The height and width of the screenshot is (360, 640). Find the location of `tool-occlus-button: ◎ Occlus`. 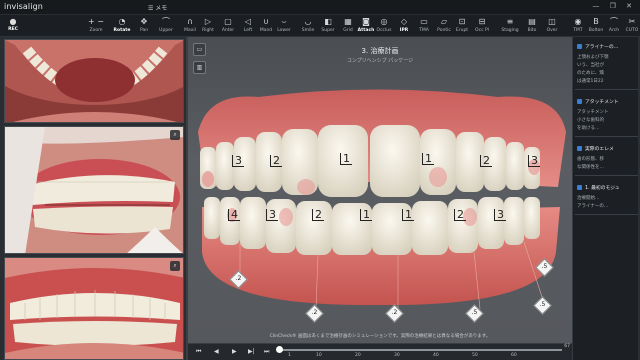

tool-occlus-button: ◎ Occlus is located at coordinates (384, 26).